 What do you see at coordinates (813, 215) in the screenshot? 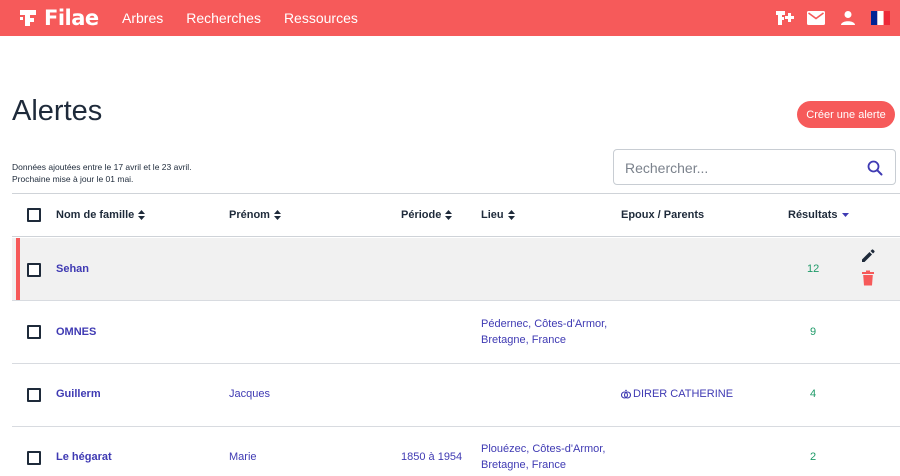
I see `col-label-resultats: Résultats` at bounding box center [813, 215].